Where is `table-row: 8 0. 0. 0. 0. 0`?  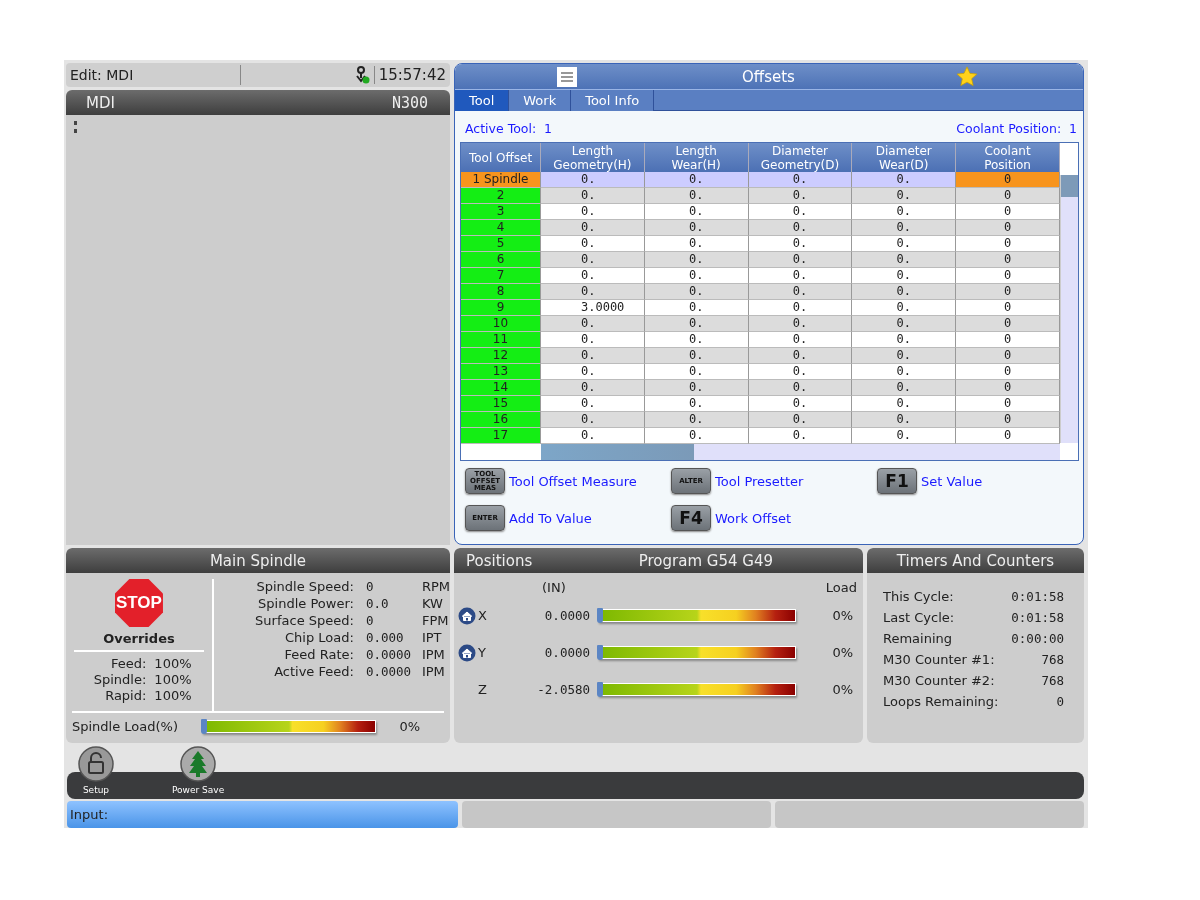 table-row: 8 0. 0. 0. 0. 0 is located at coordinates (760, 292).